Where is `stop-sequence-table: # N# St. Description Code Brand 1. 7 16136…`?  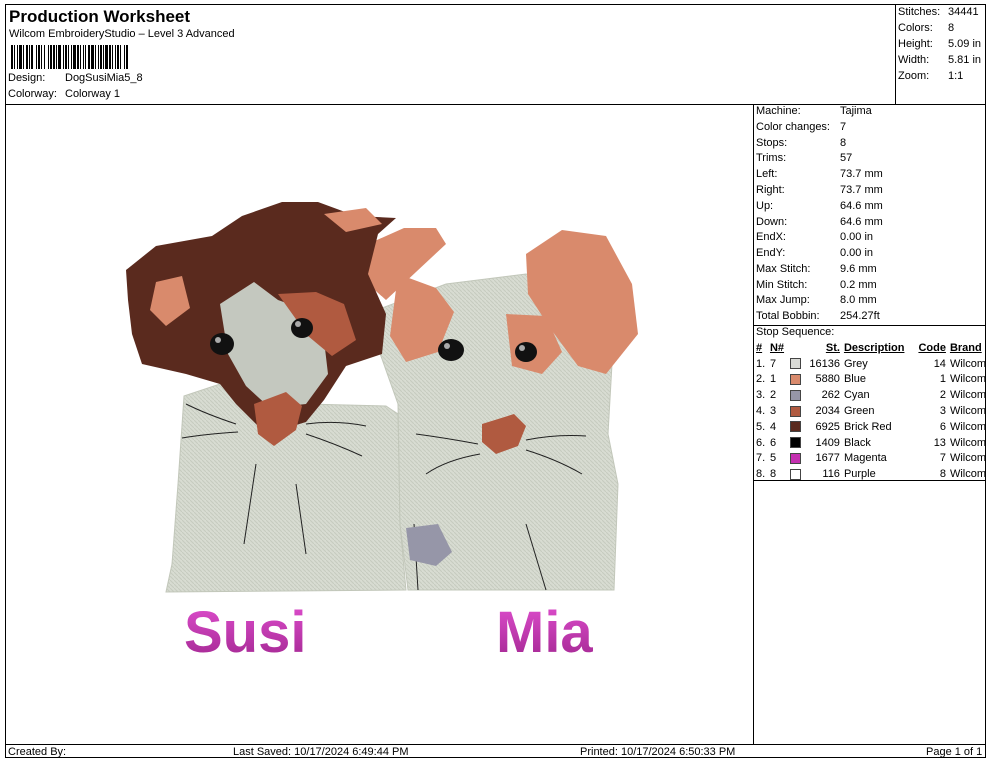 stop-sequence-table: # N# St. Description Code Brand 1. 7 16136… is located at coordinates (870, 411).